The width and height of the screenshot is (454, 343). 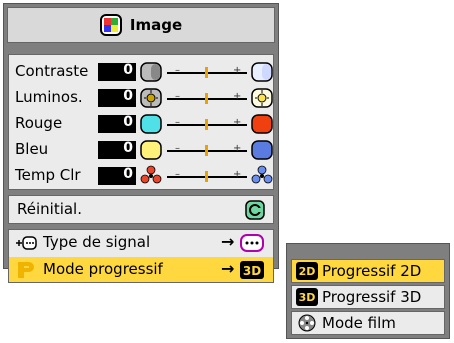 I want to click on signal-section: Type de signal → Mode progressif → 3D, so click(x=141, y=256).